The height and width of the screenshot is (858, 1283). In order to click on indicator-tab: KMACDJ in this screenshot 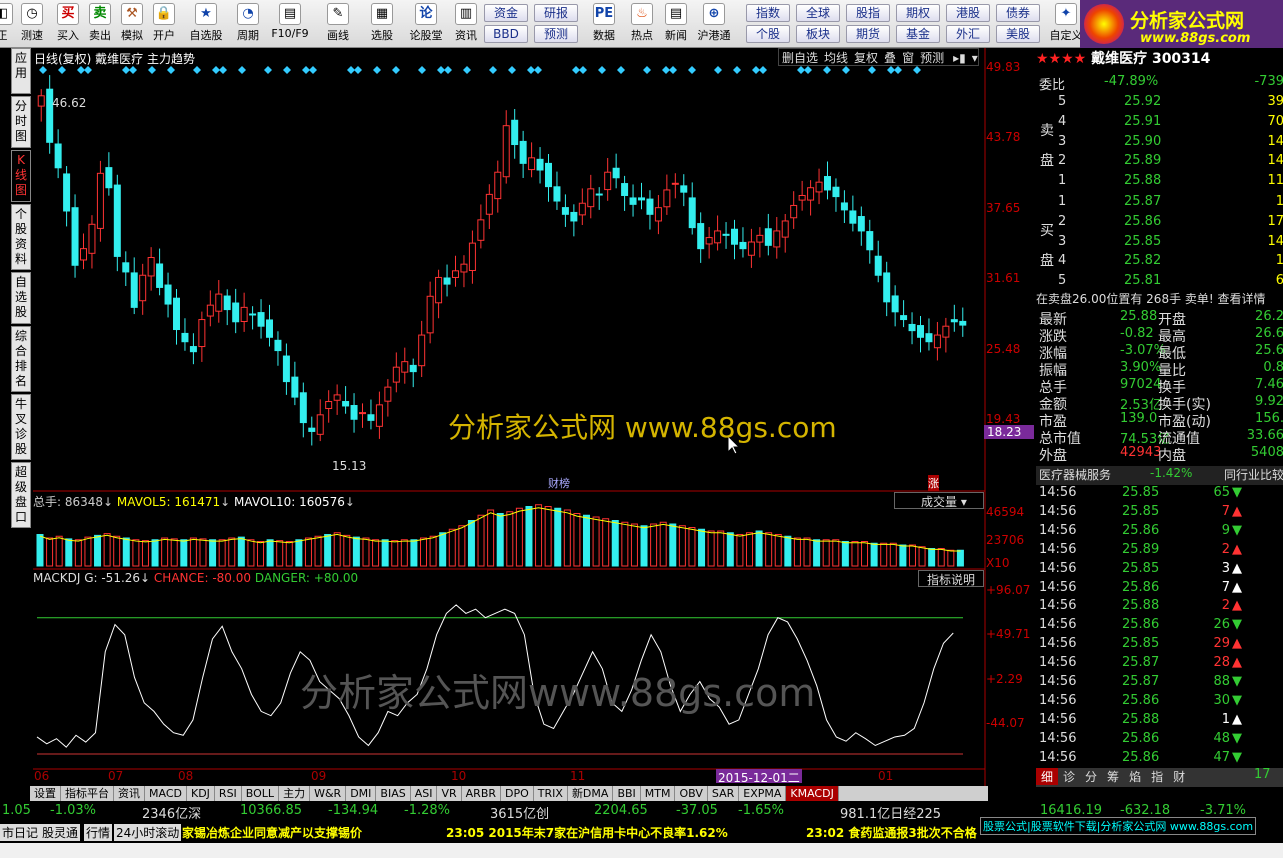, I will do `click(812, 793)`.